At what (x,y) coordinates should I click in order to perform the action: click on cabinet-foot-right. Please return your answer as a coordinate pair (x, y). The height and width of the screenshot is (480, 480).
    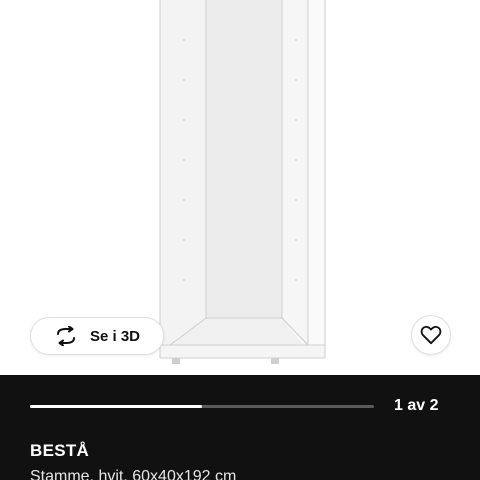
    Looking at the image, I should click on (275, 361).